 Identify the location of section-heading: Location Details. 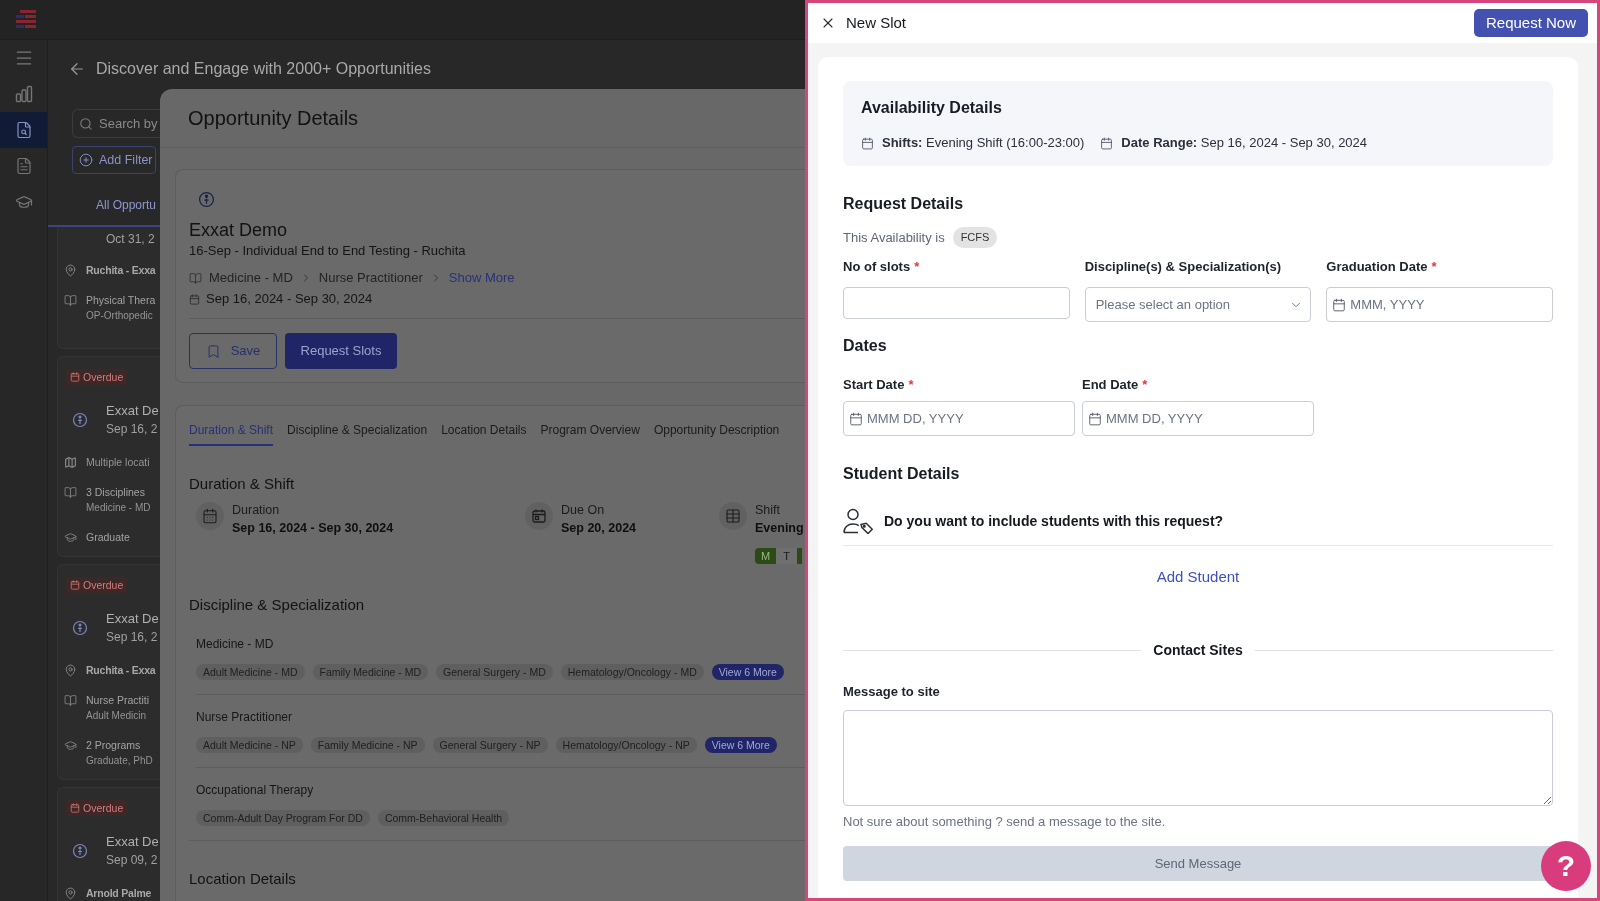
(243, 879).